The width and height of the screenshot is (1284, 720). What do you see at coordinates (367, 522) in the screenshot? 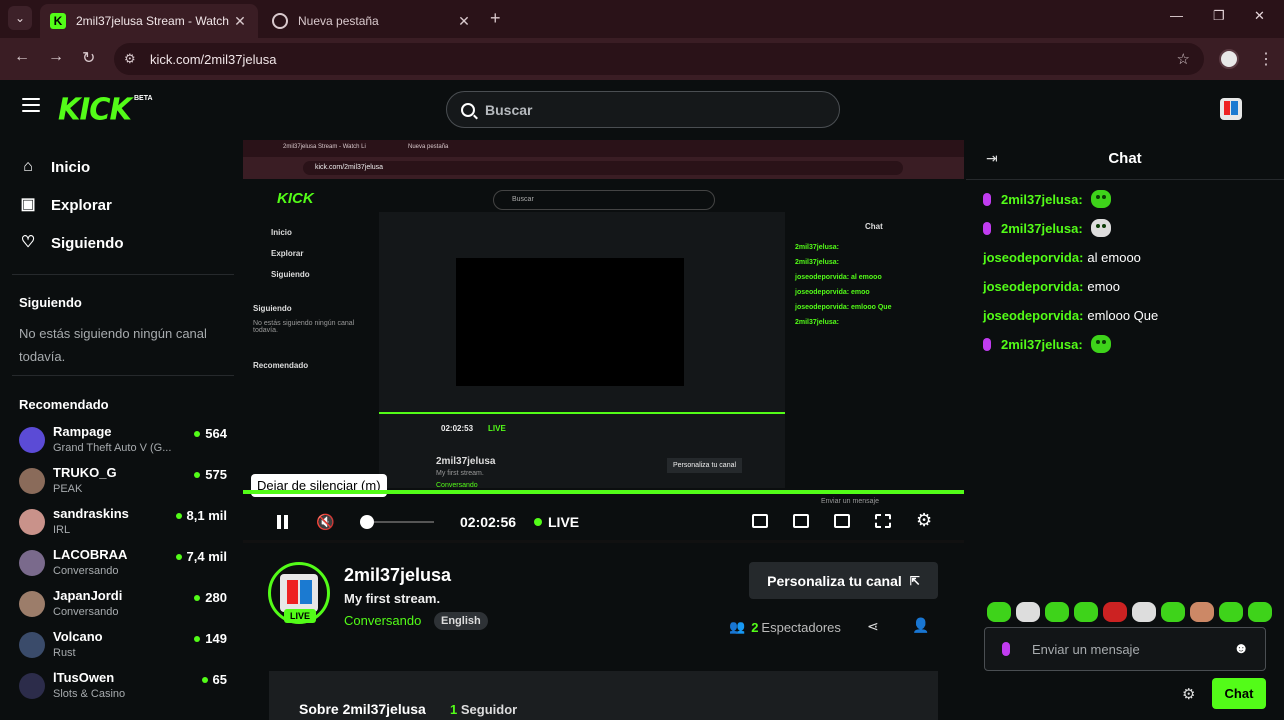
I see `volume-slider-knob` at bounding box center [367, 522].